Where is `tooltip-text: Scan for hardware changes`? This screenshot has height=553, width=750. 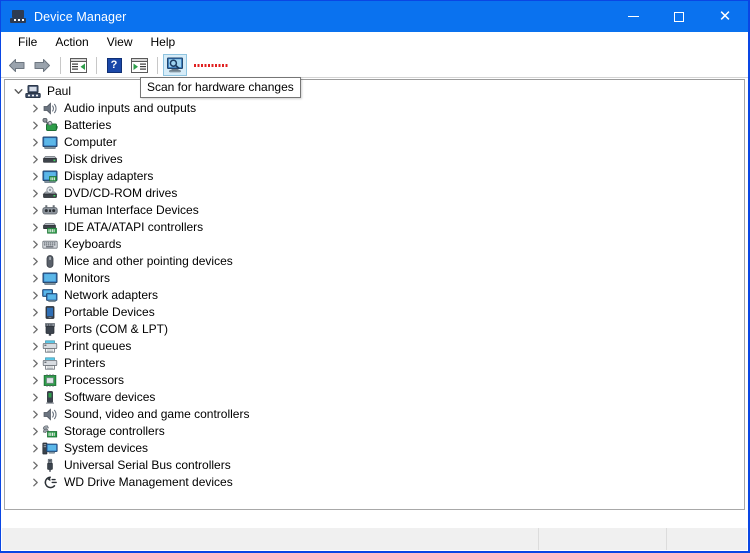 tooltip-text: Scan for hardware changes is located at coordinates (220, 87).